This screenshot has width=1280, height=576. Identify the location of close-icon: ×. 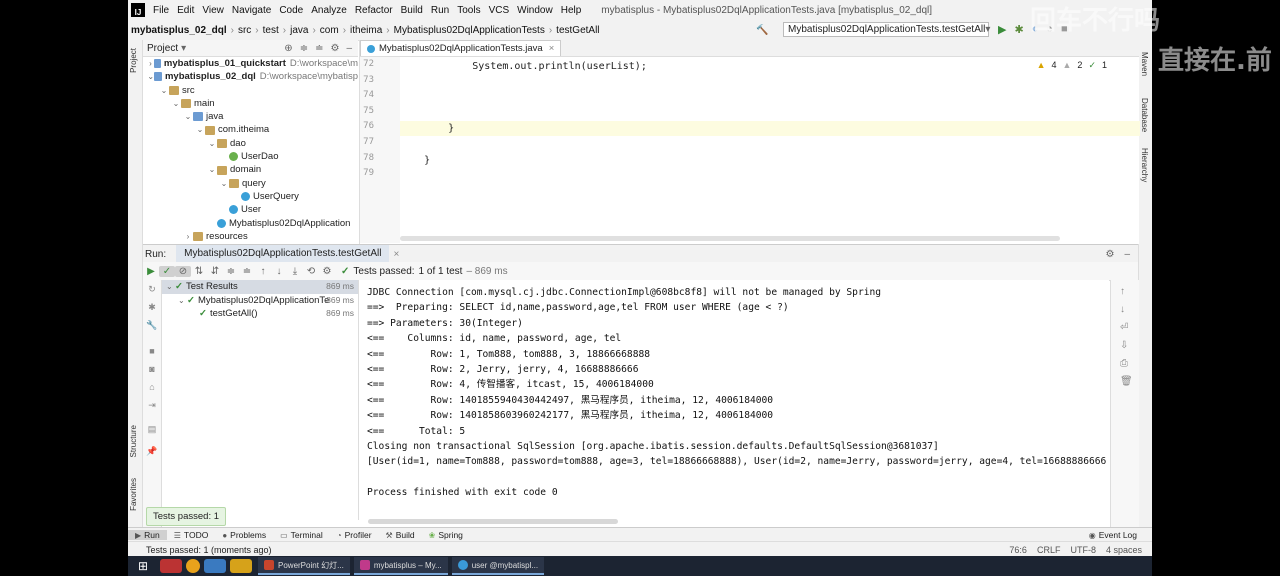
(396, 254).